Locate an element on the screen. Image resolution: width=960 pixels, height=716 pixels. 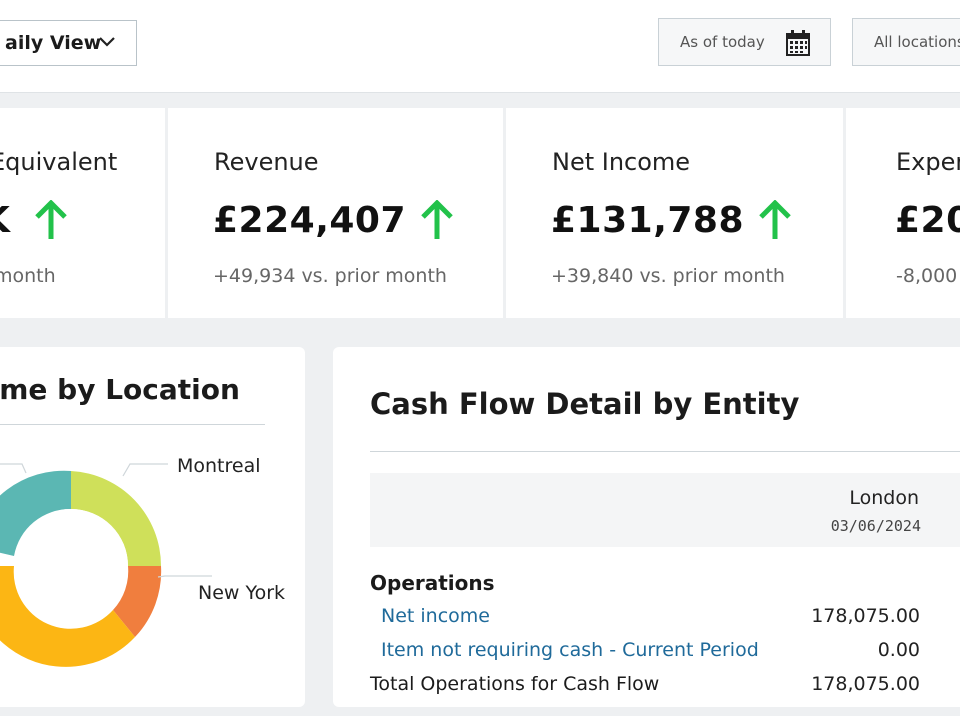
kpi-delta: +49,934 vs. prior month is located at coordinates (330, 276).